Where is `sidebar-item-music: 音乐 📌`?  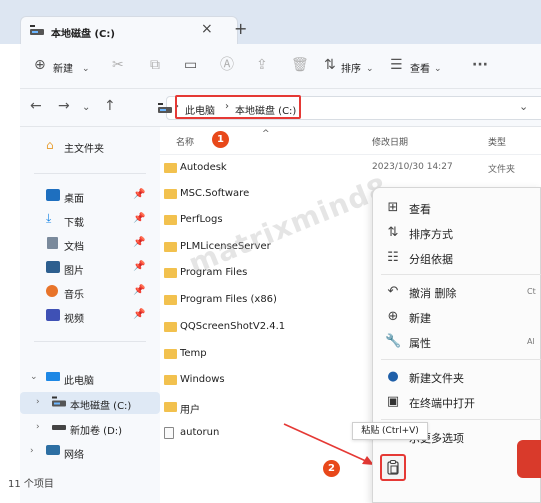
sidebar-item-music: 音乐 📌 is located at coordinates (90, 292).